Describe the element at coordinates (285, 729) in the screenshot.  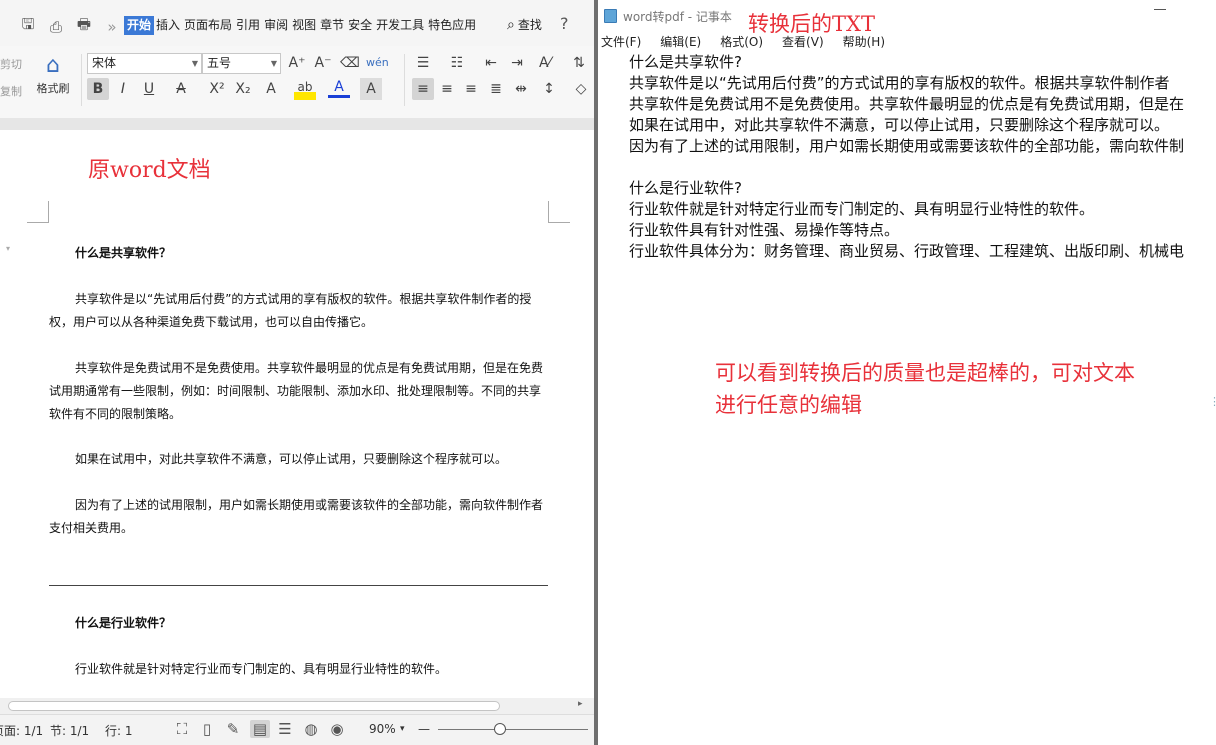
I see `outline-view-icon: ☰` at that location.